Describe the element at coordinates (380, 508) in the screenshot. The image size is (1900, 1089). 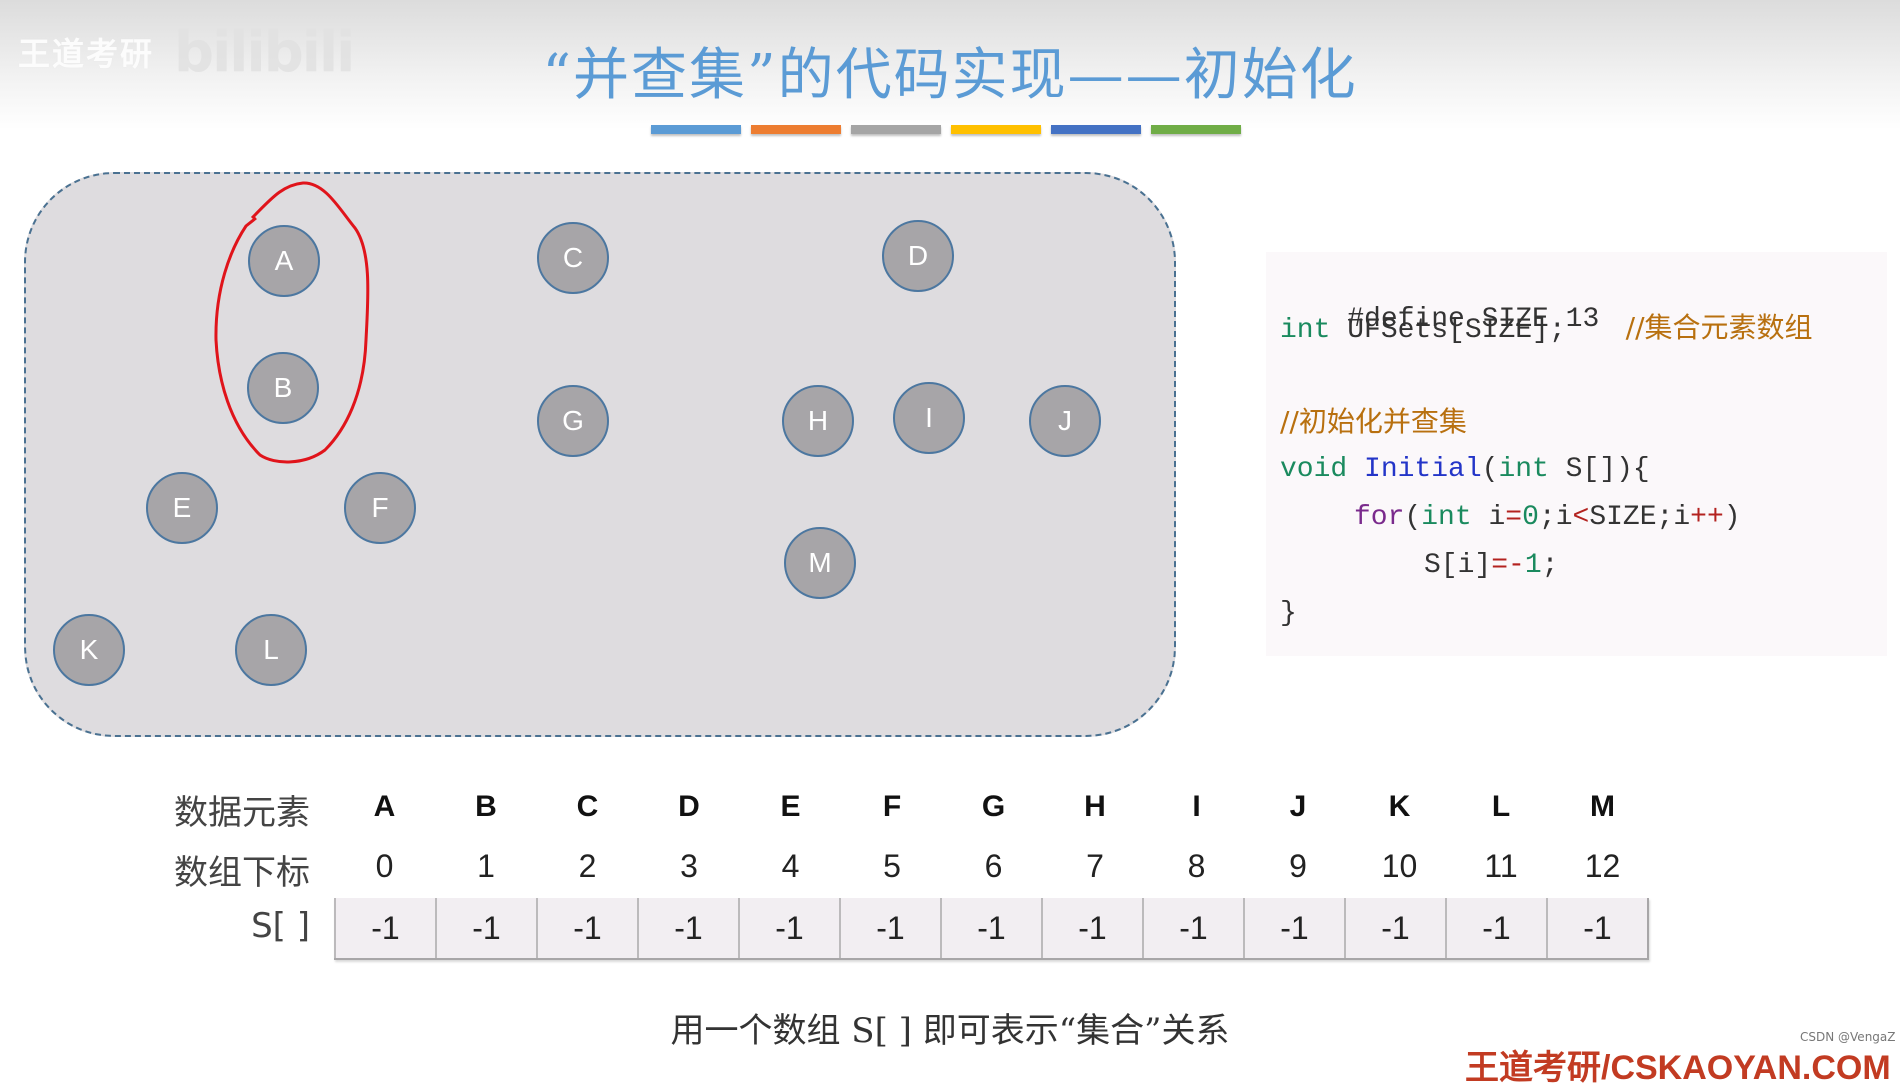
I see `node-f: F` at that location.